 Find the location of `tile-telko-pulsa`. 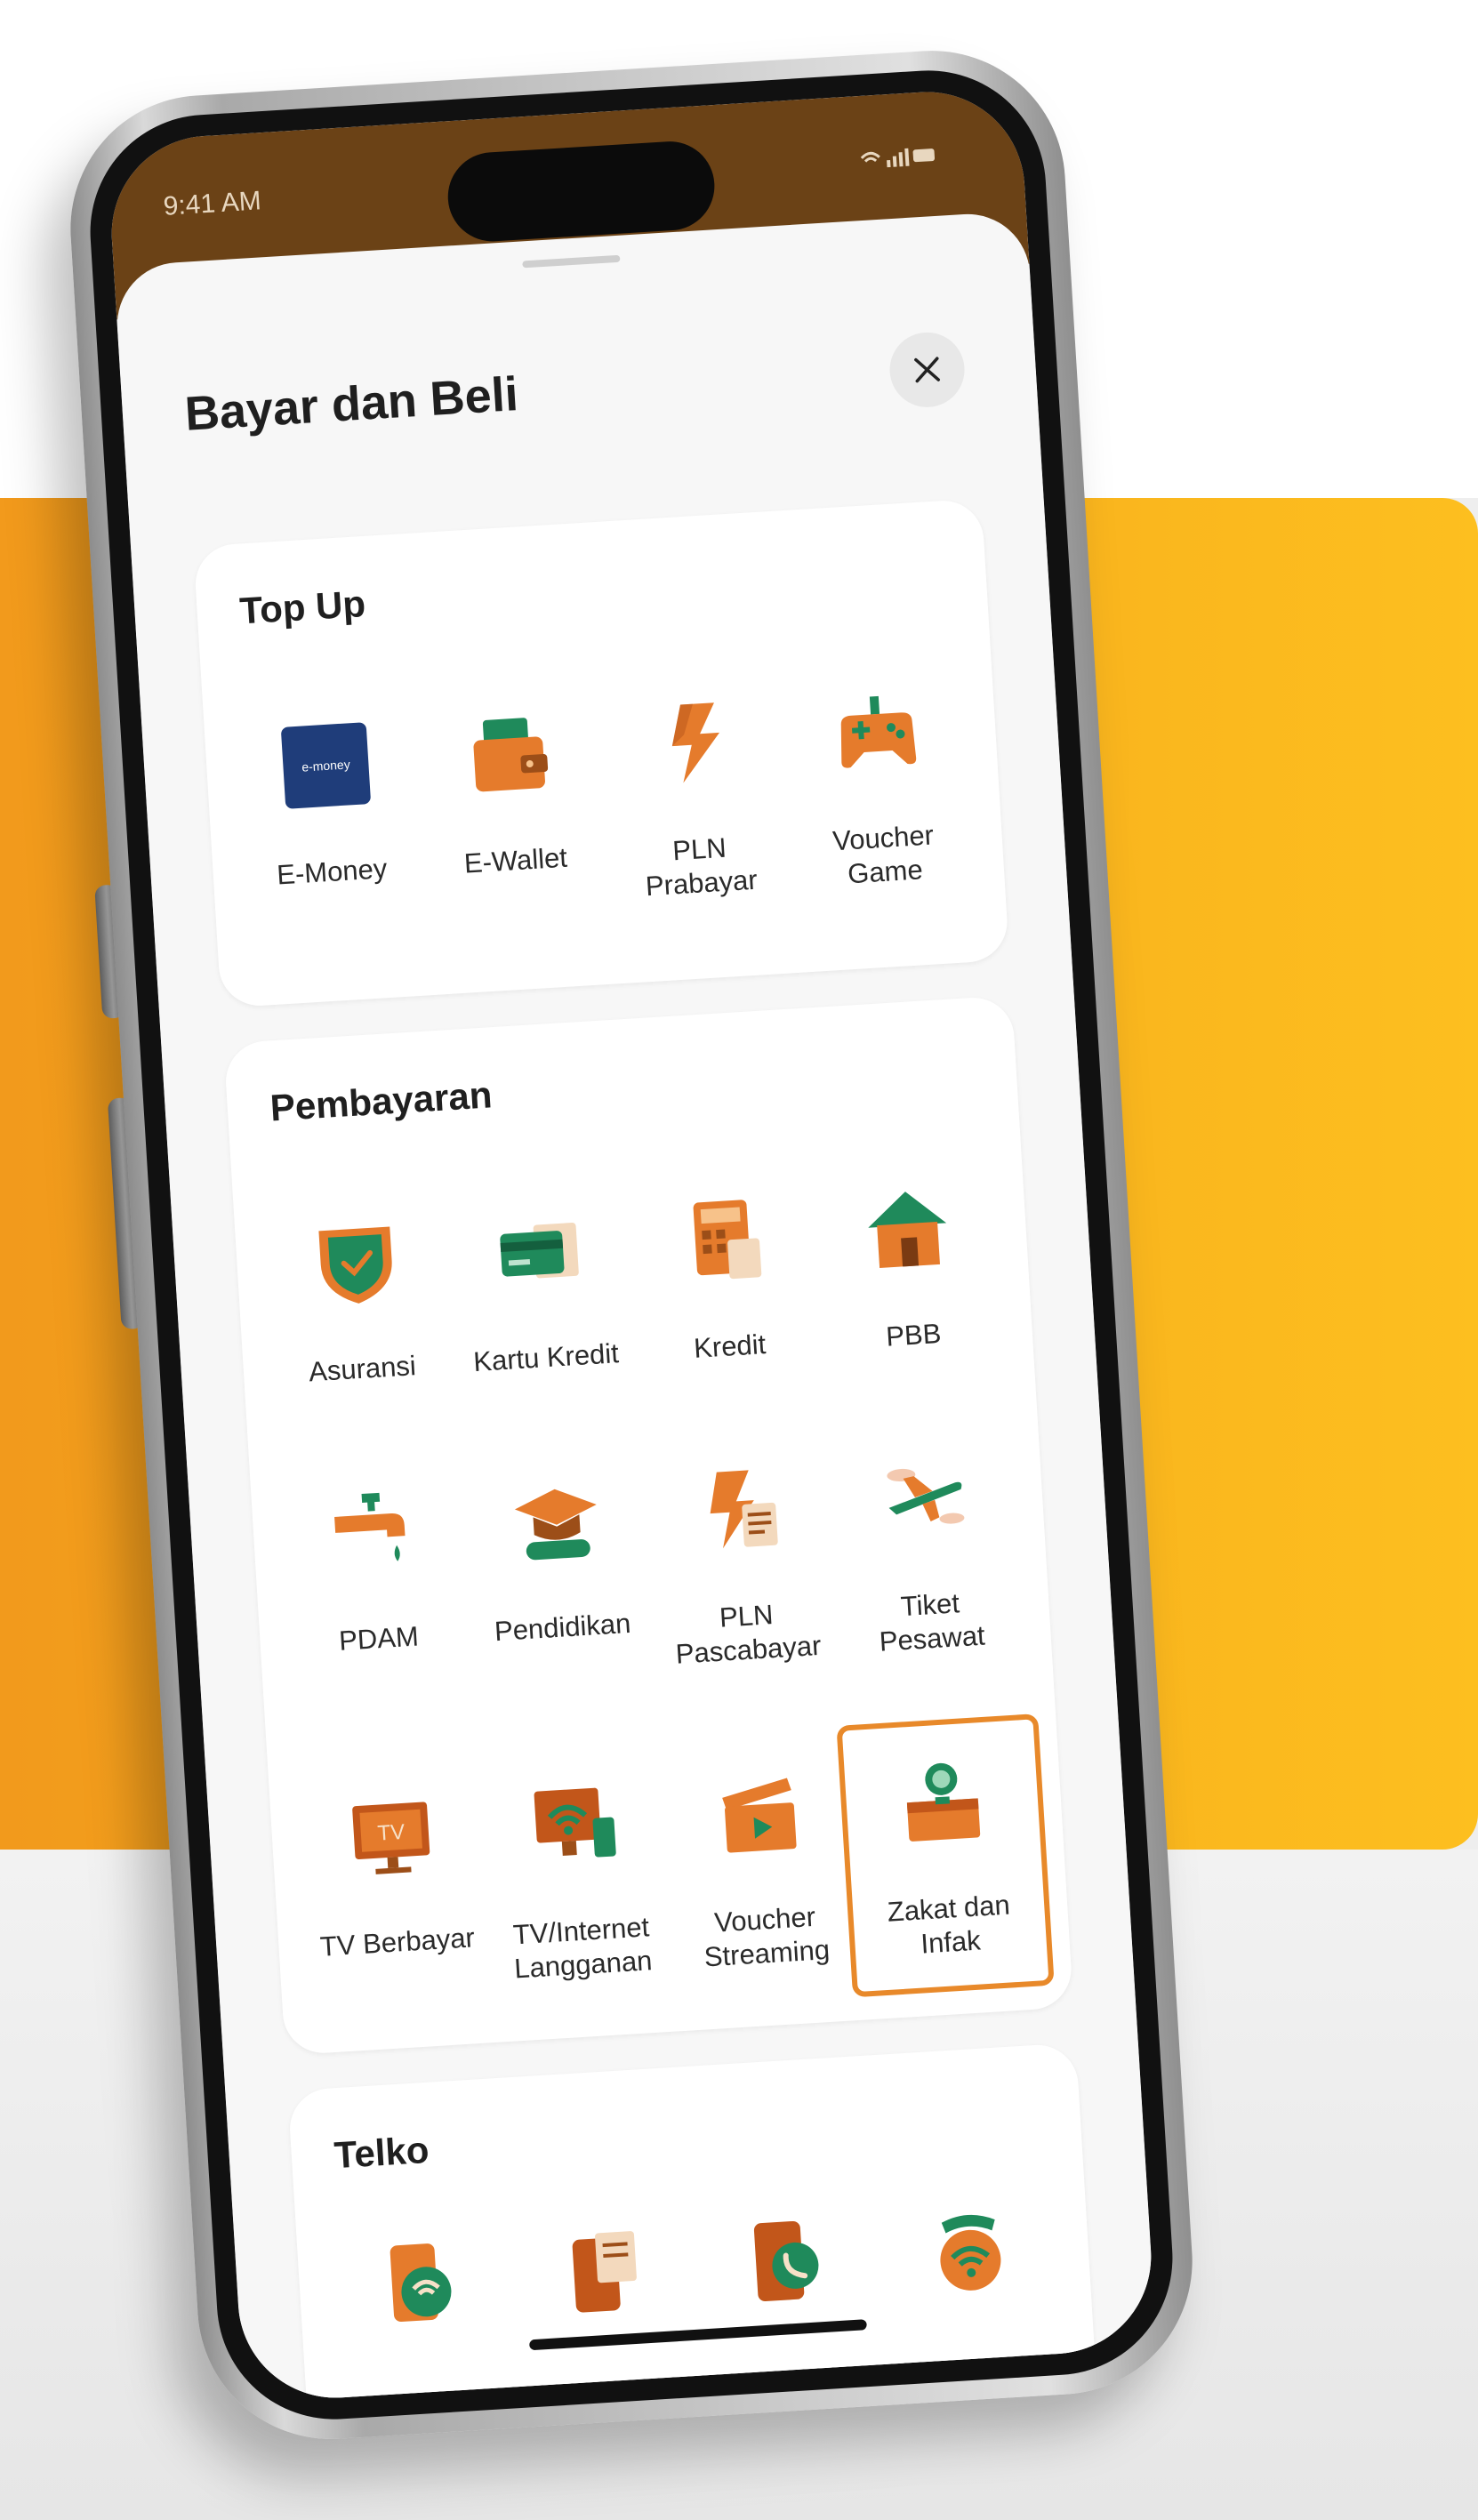

tile-telko-pulsa is located at coordinates (785, 2260).